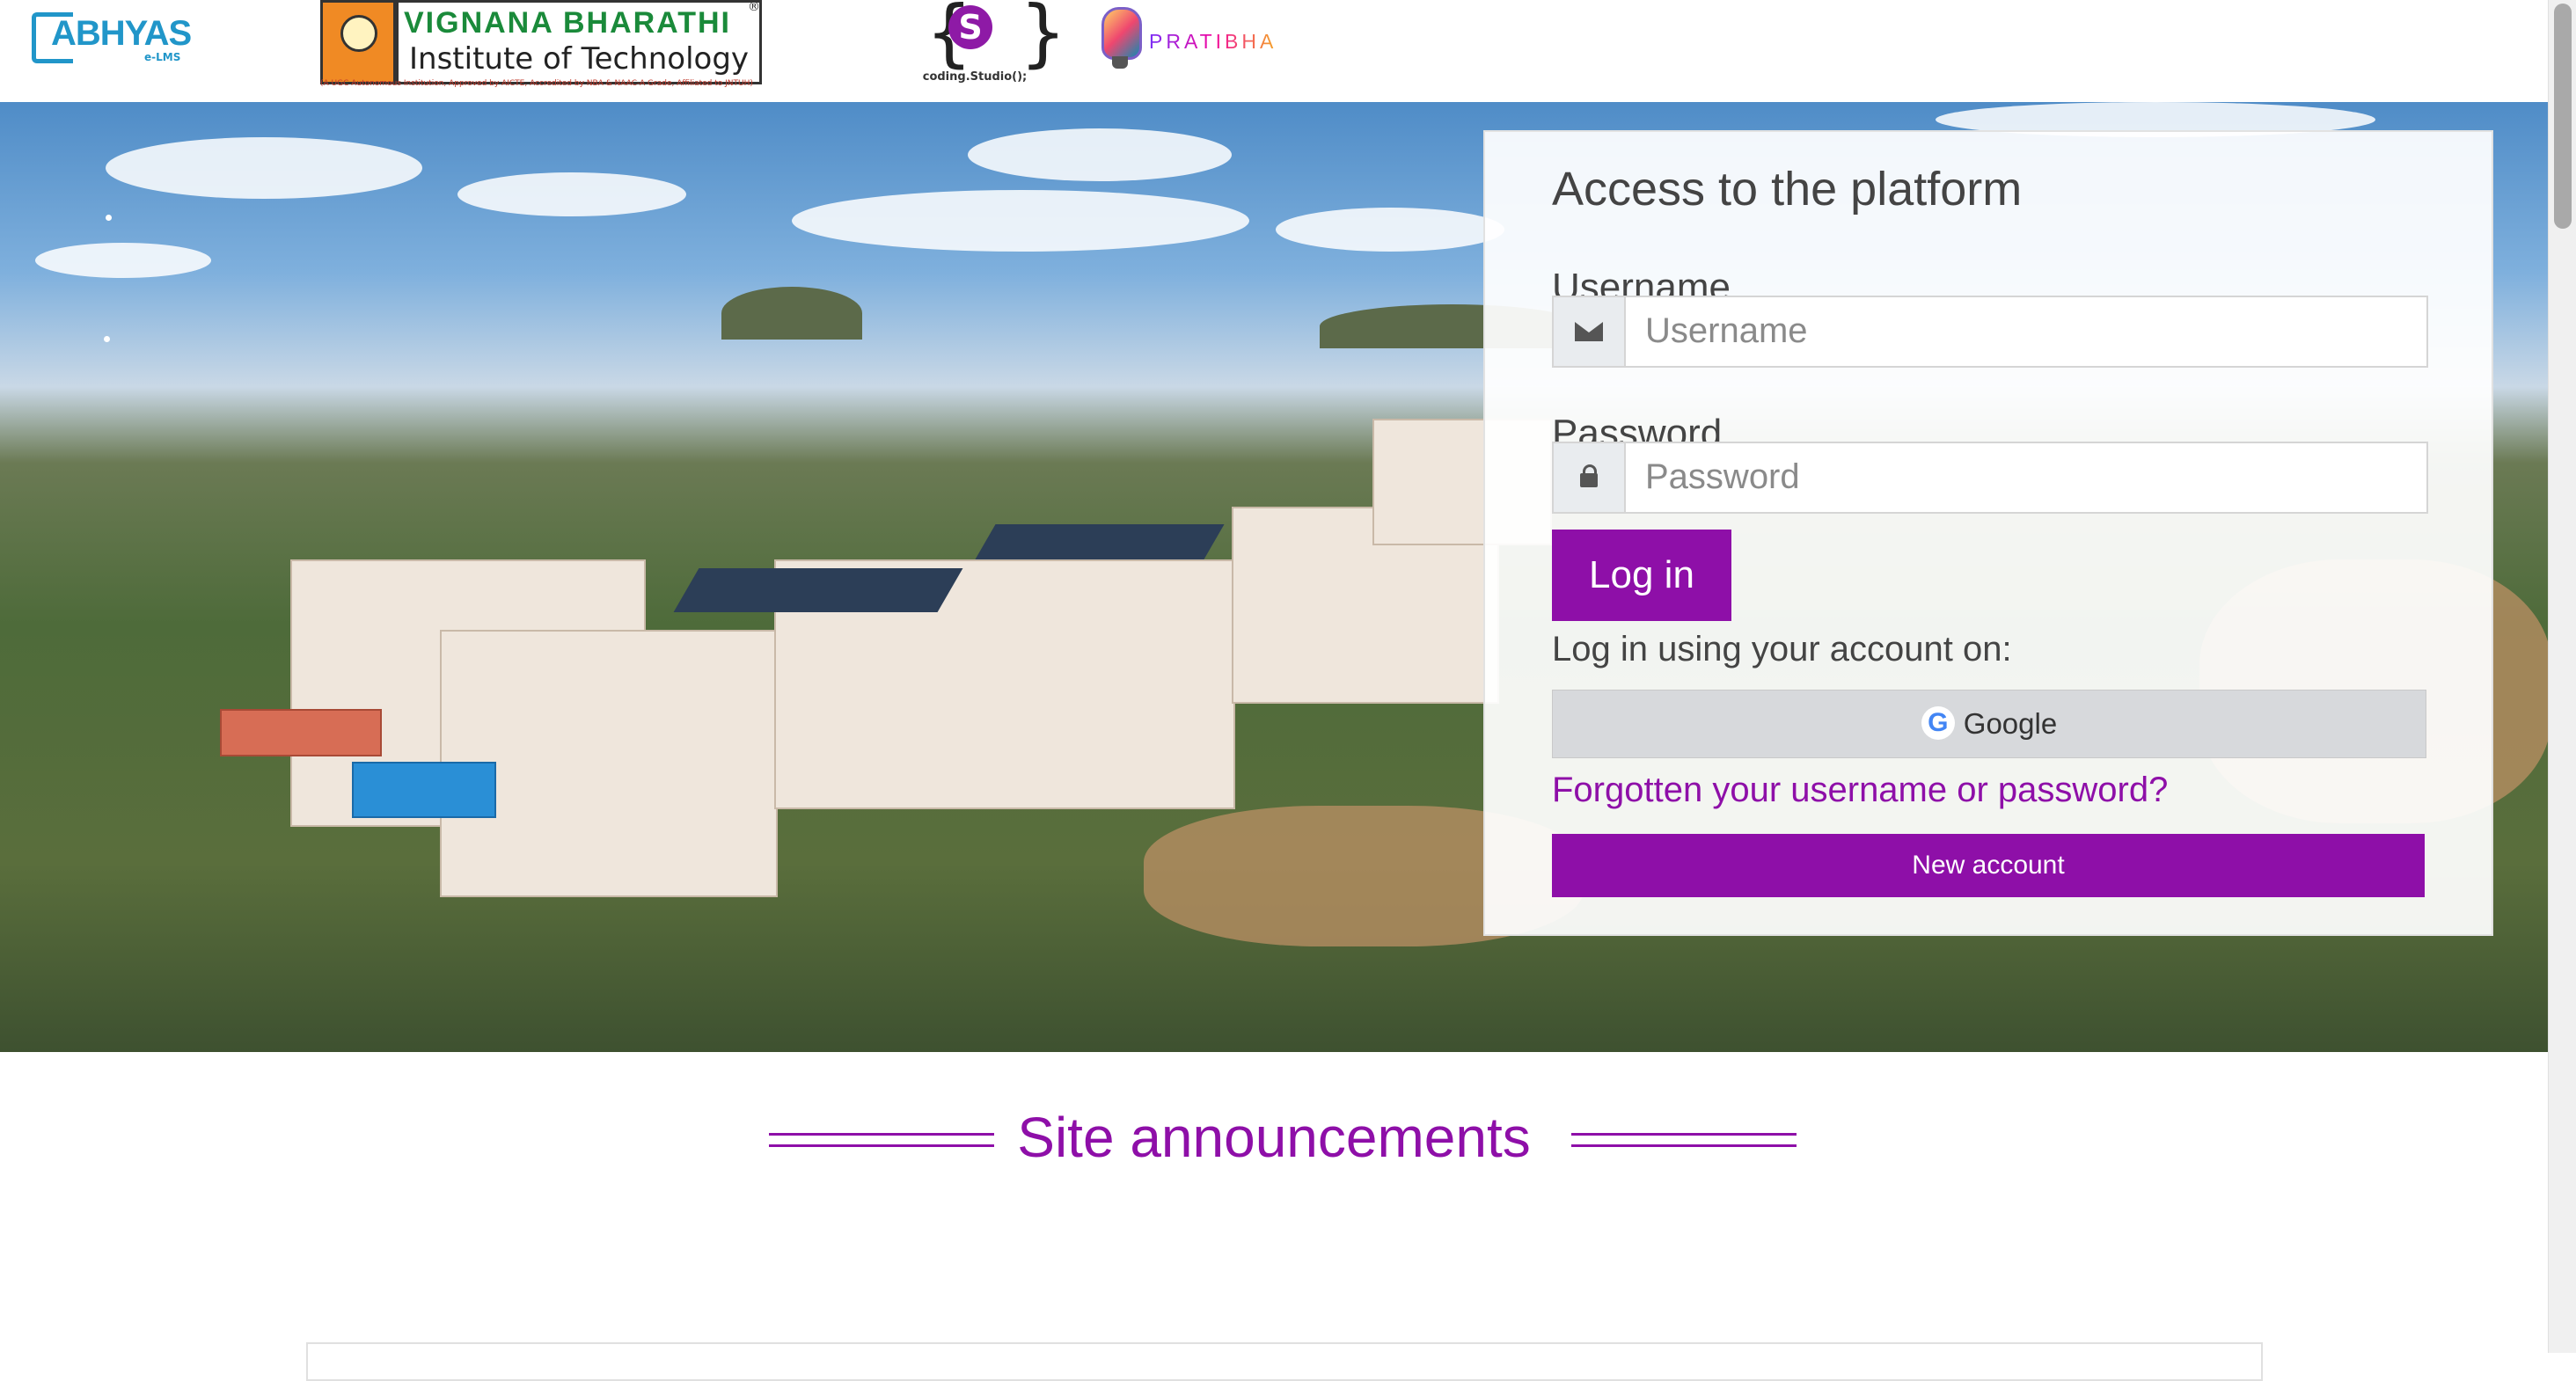 The image size is (2576, 1381). I want to click on pratibha-logo: PRATIBHA, so click(1189, 40).